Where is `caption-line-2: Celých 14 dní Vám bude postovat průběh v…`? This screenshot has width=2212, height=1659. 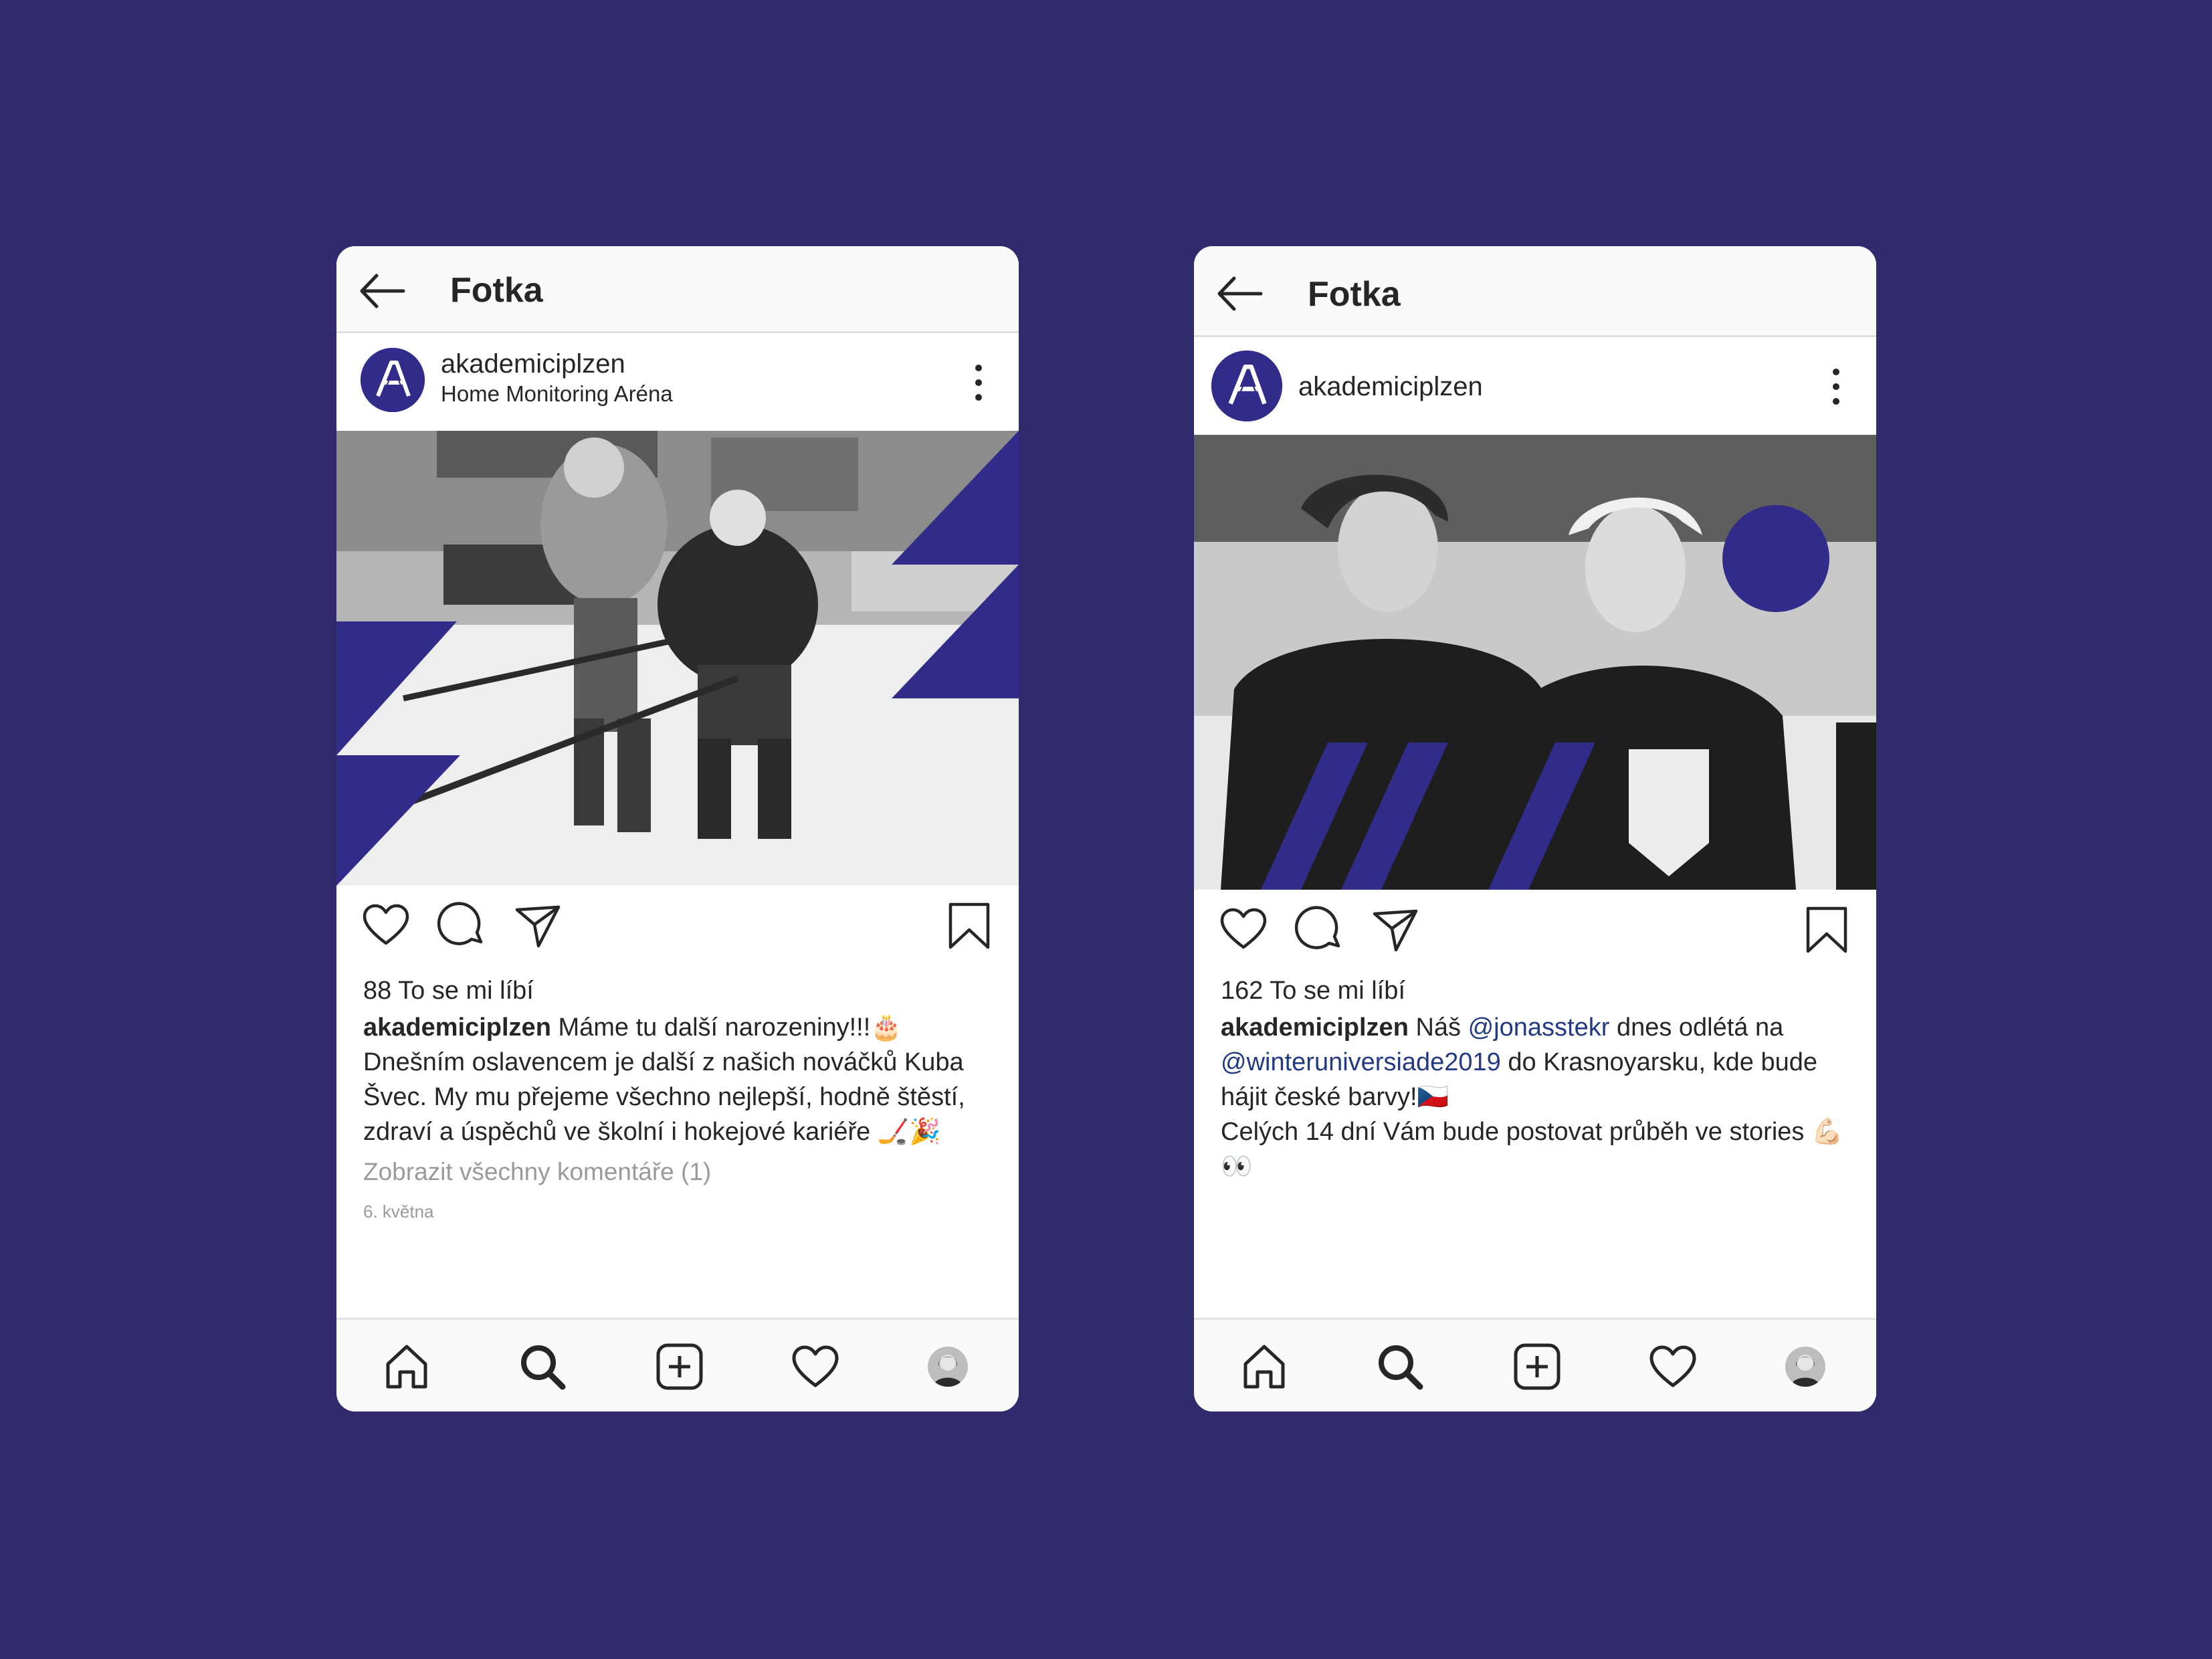 caption-line-2: Celých 14 dní Vám bude postovat průběh v… is located at coordinates (1532, 1149).